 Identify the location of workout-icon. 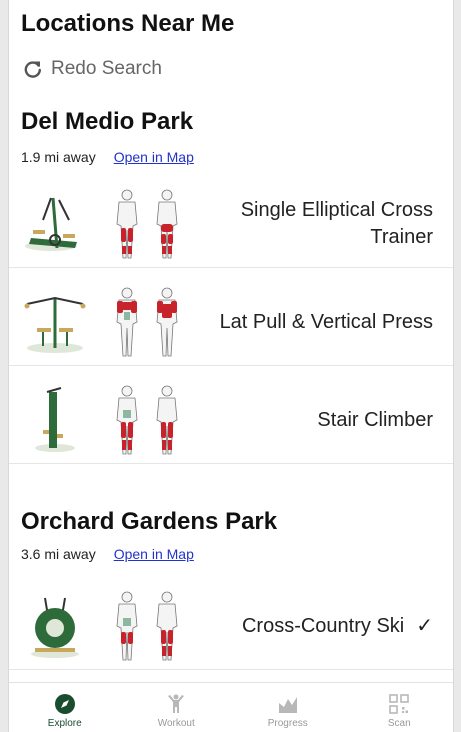
(176, 703).